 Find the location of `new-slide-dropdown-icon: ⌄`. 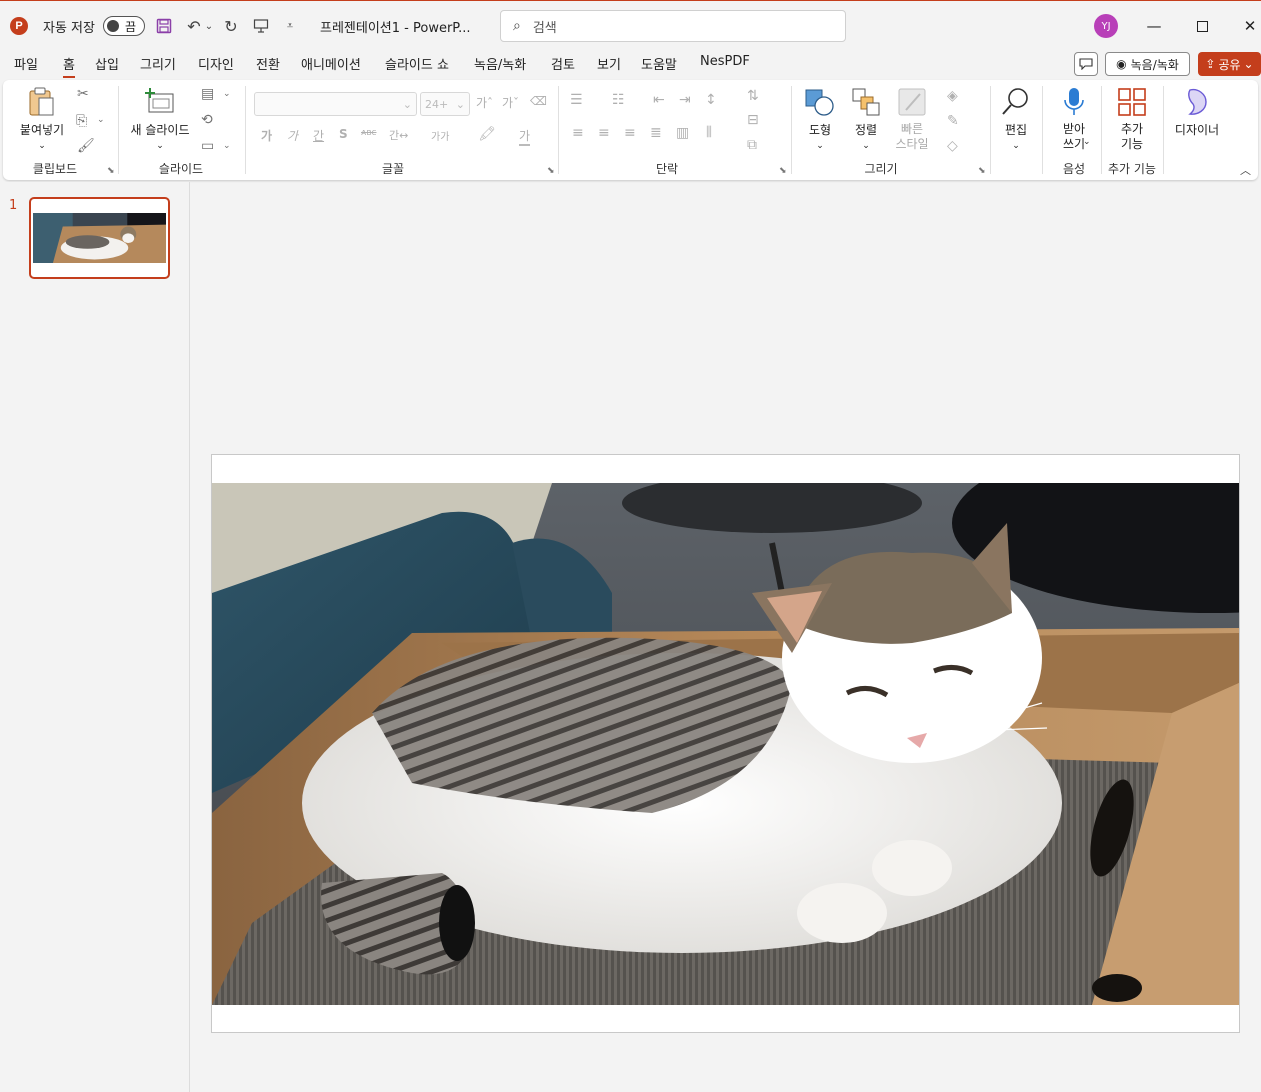

new-slide-dropdown-icon: ⌄ is located at coordinates (160, 146).